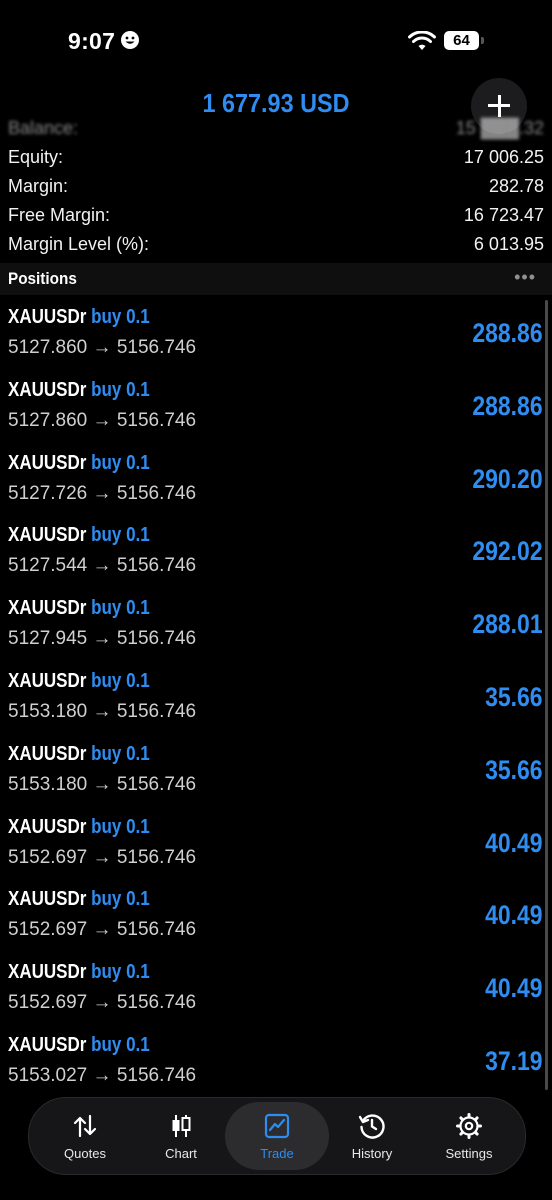 Image resolution: width=552 pixels, height=1200 pixels. Describe the element at coordinates (276, 186) in the screenshot. I see `summary-row-margin: Margin: 282.78` at that location.